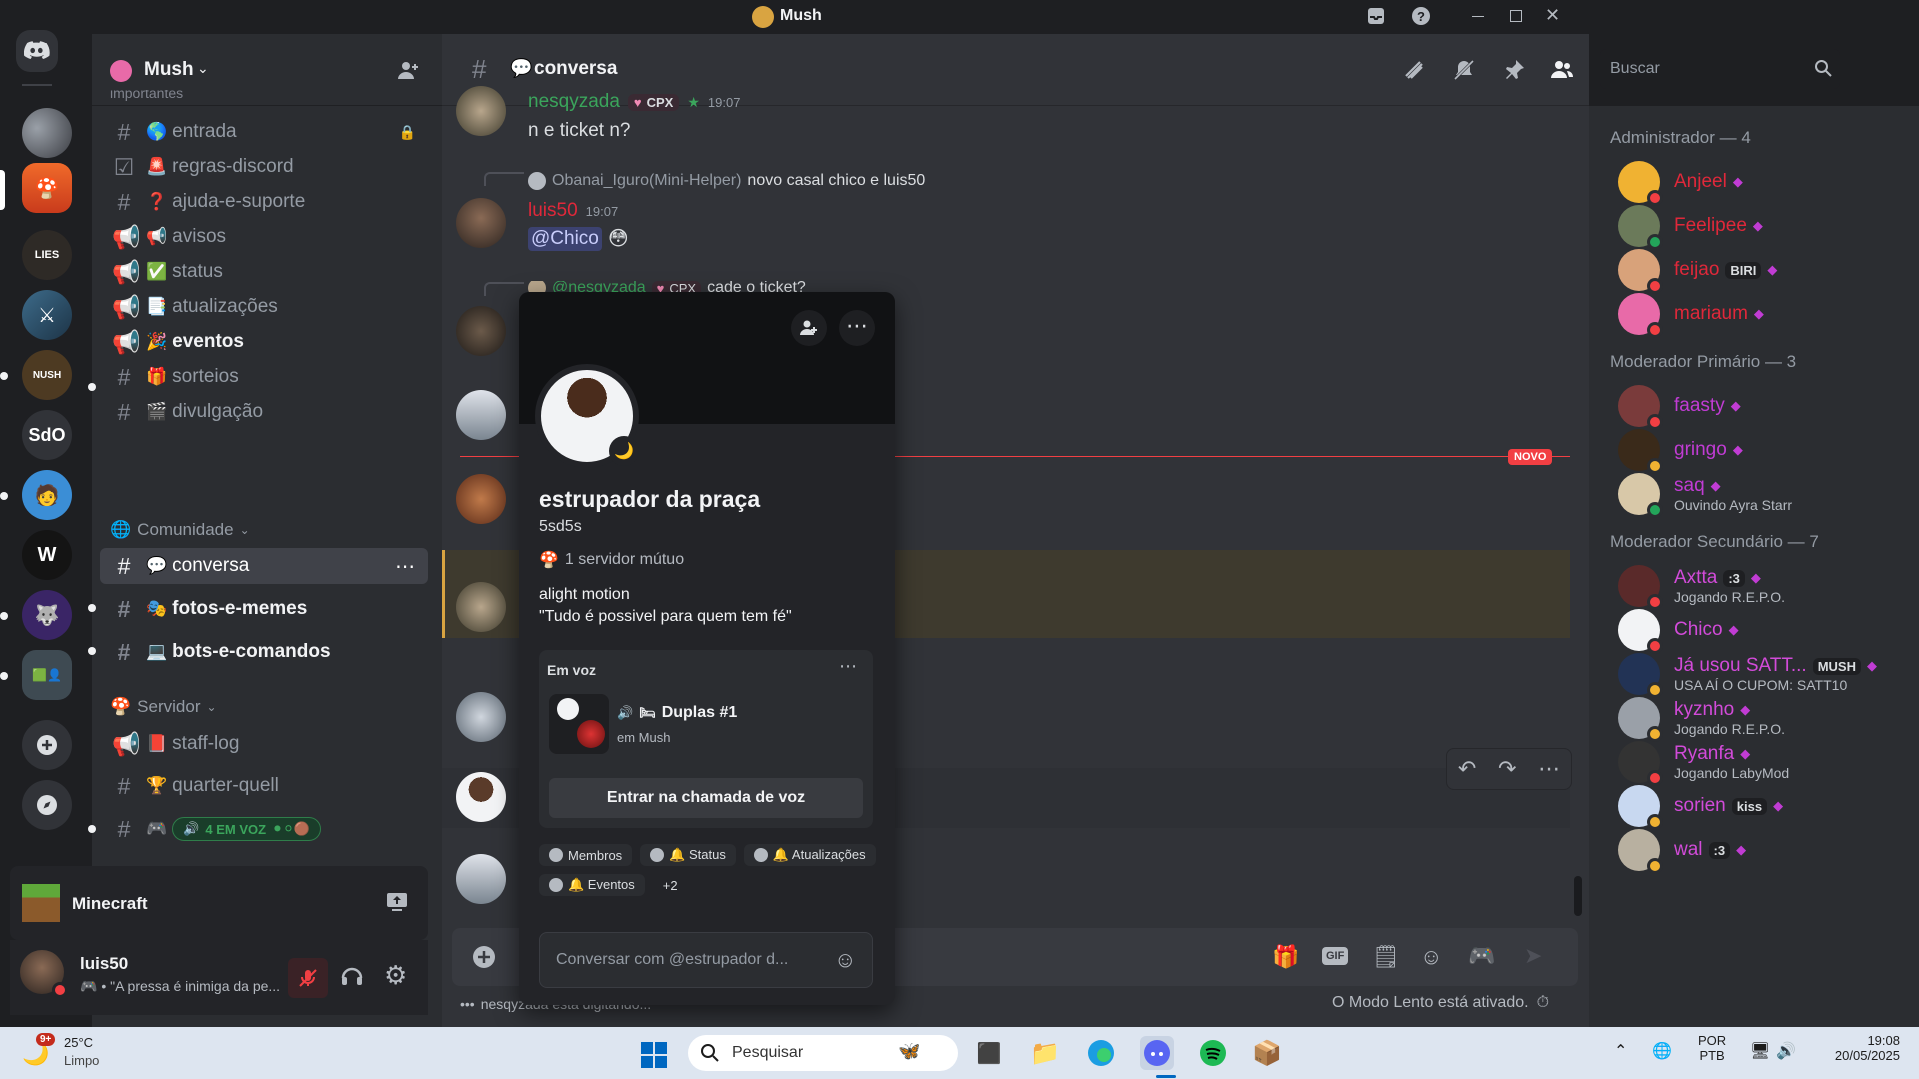 Image resolution: width=1919 pixels, height=1079 pixels. I want to click on channel-staff-log: 📢 📕 staff-log, so click(264, 744).